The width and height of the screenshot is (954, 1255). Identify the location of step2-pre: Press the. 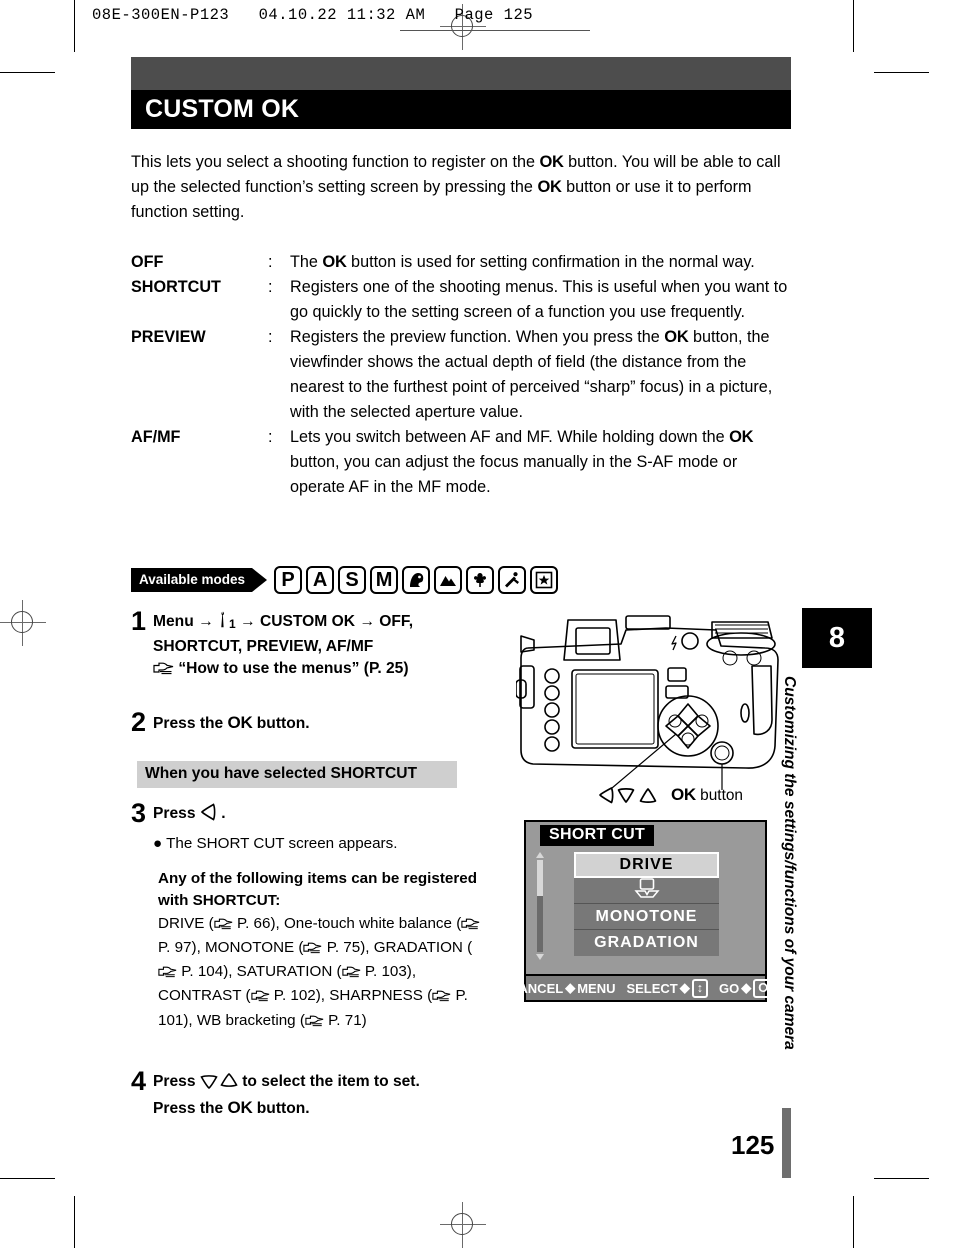
(190, 723).